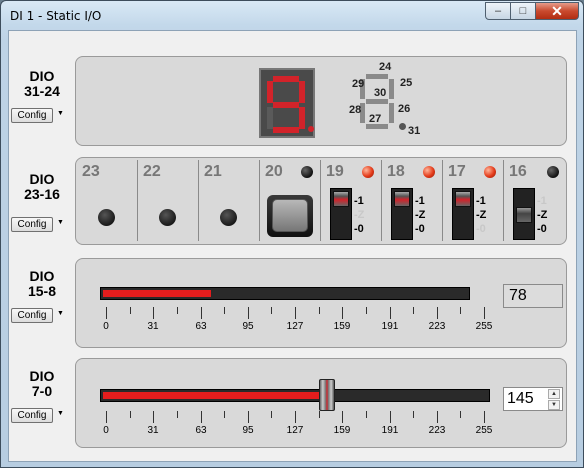 The width and height of the screenshot is (584, 468). I want to click on window-title: DI 1 - Static I/O, so click(56, 16).